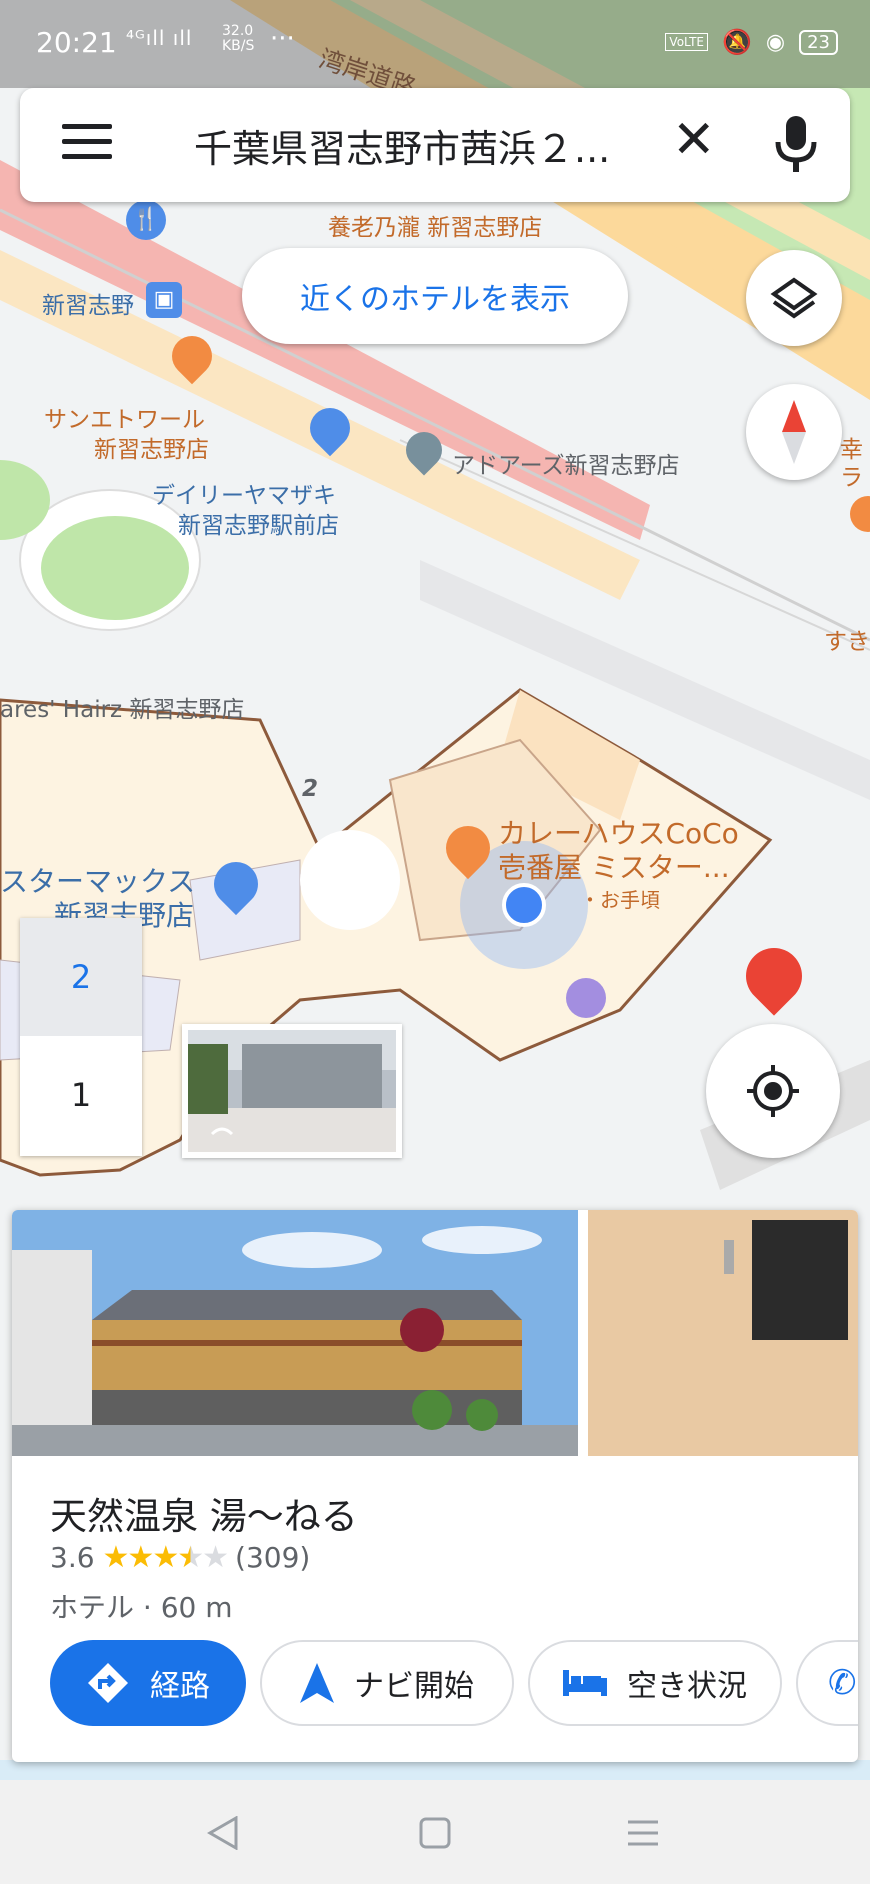 This screenshot has height=1884, width=870. I want to click on directions-icon, so click(108, 1683).